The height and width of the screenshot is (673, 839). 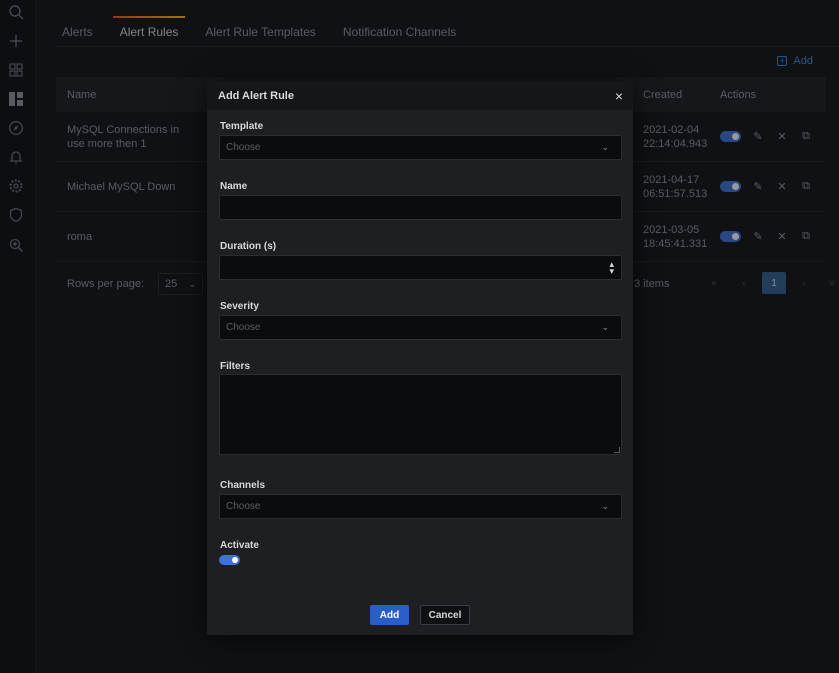 What do you see at coordinates (420, 147) in the screenshot?
I see `template-select: Choose ⌄` at bounding box center [420, 147].